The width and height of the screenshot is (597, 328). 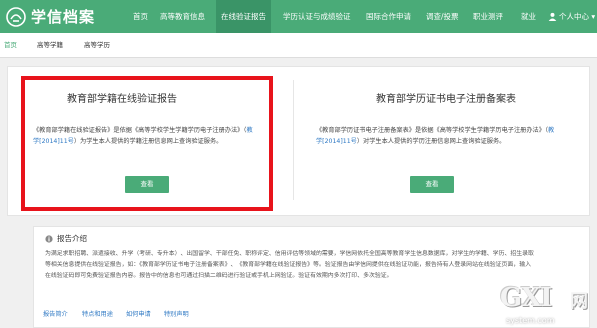 What do you see at coordinates (55, 313) in the screenshot?
I see `link-report-overview: 报告简介` at bounding box center [55, 313].